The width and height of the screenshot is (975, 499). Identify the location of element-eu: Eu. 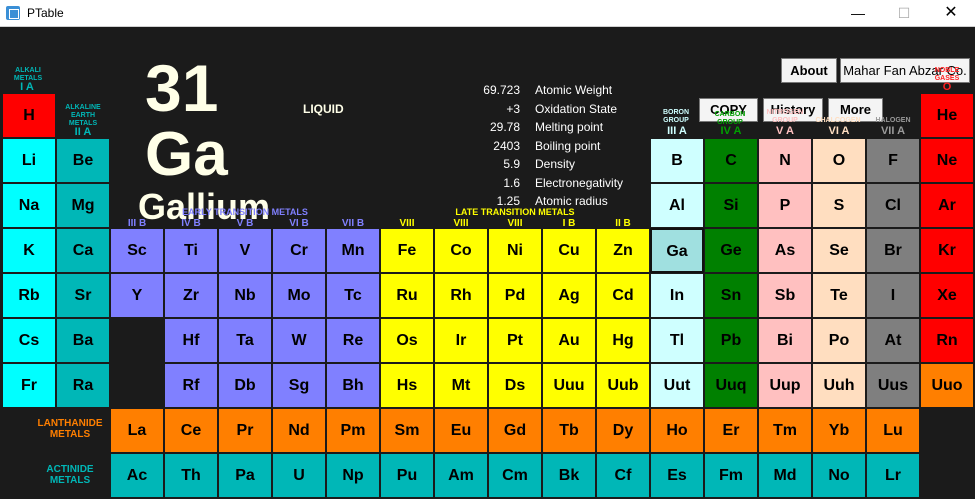
(461, 430).